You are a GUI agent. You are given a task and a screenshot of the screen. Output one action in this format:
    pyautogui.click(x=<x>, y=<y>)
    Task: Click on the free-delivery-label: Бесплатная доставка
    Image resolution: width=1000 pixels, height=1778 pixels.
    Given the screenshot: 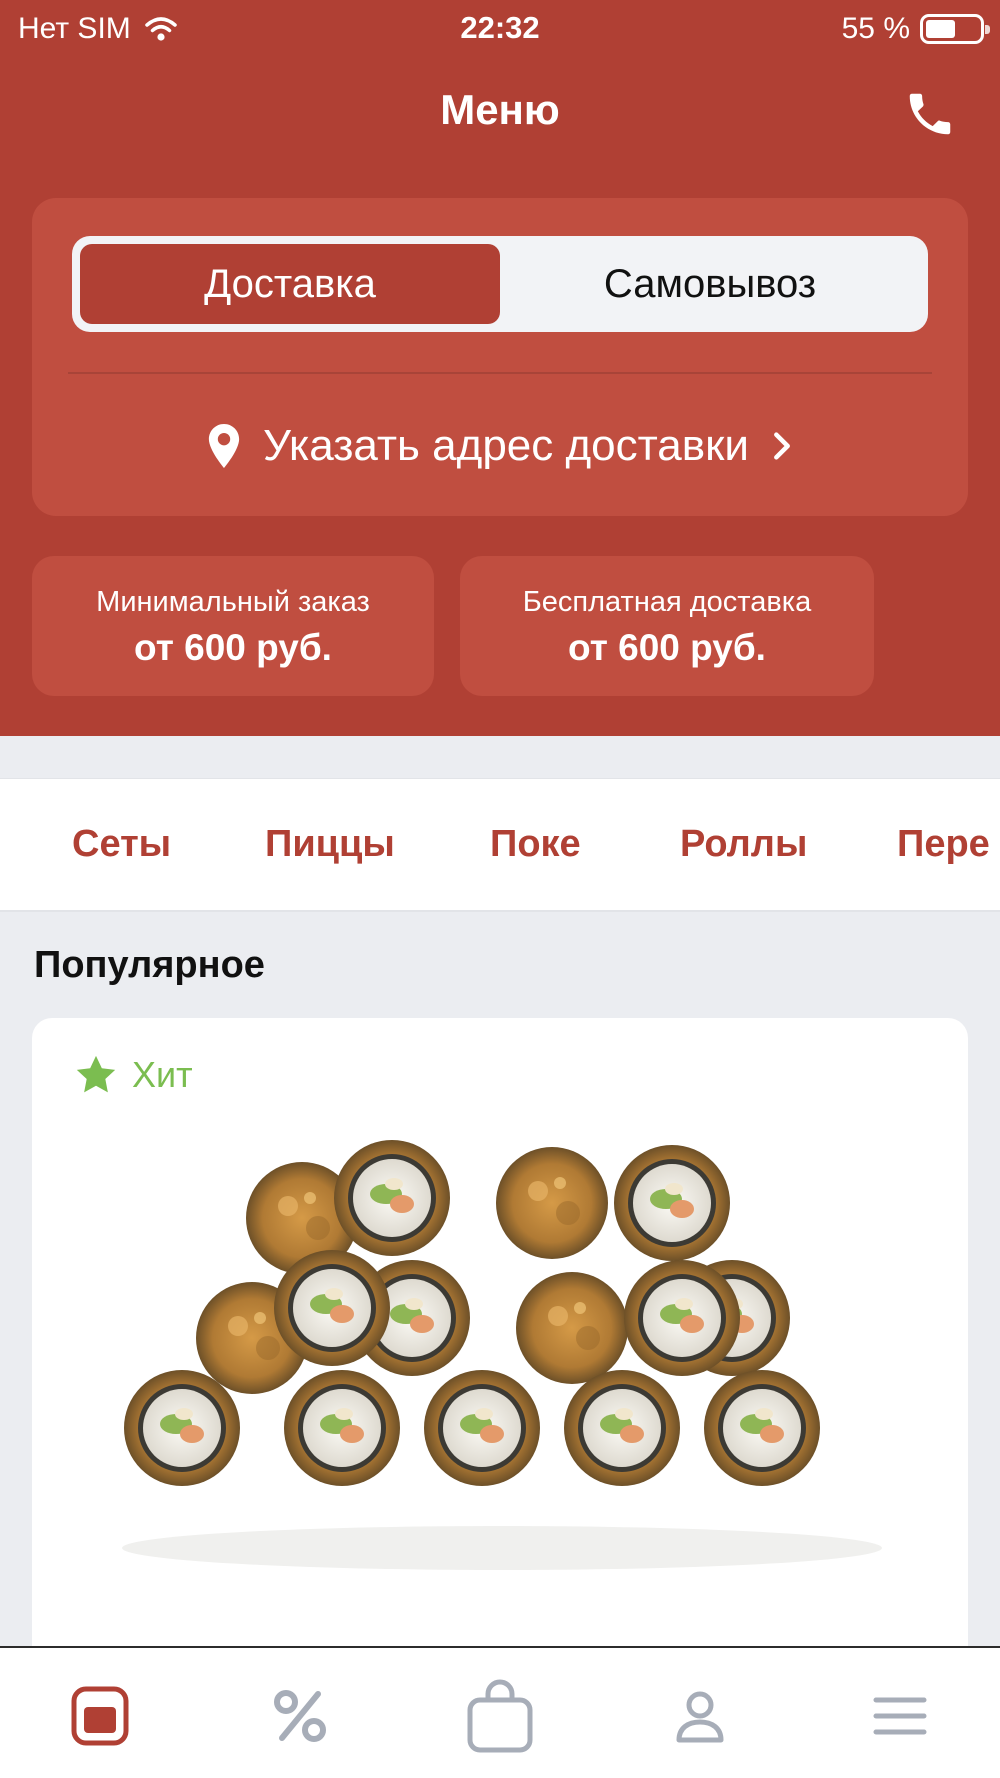 What is the action you would take?
    pyautogui.click(x=667, y=602)
    